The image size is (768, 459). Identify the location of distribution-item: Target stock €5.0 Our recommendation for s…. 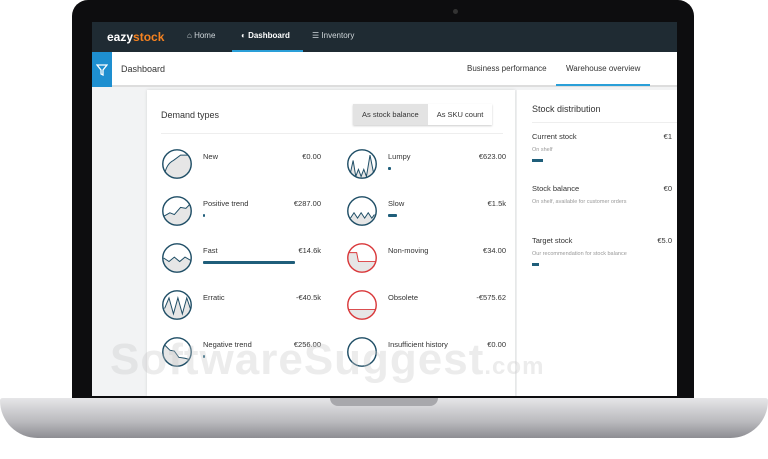
(602, 251).